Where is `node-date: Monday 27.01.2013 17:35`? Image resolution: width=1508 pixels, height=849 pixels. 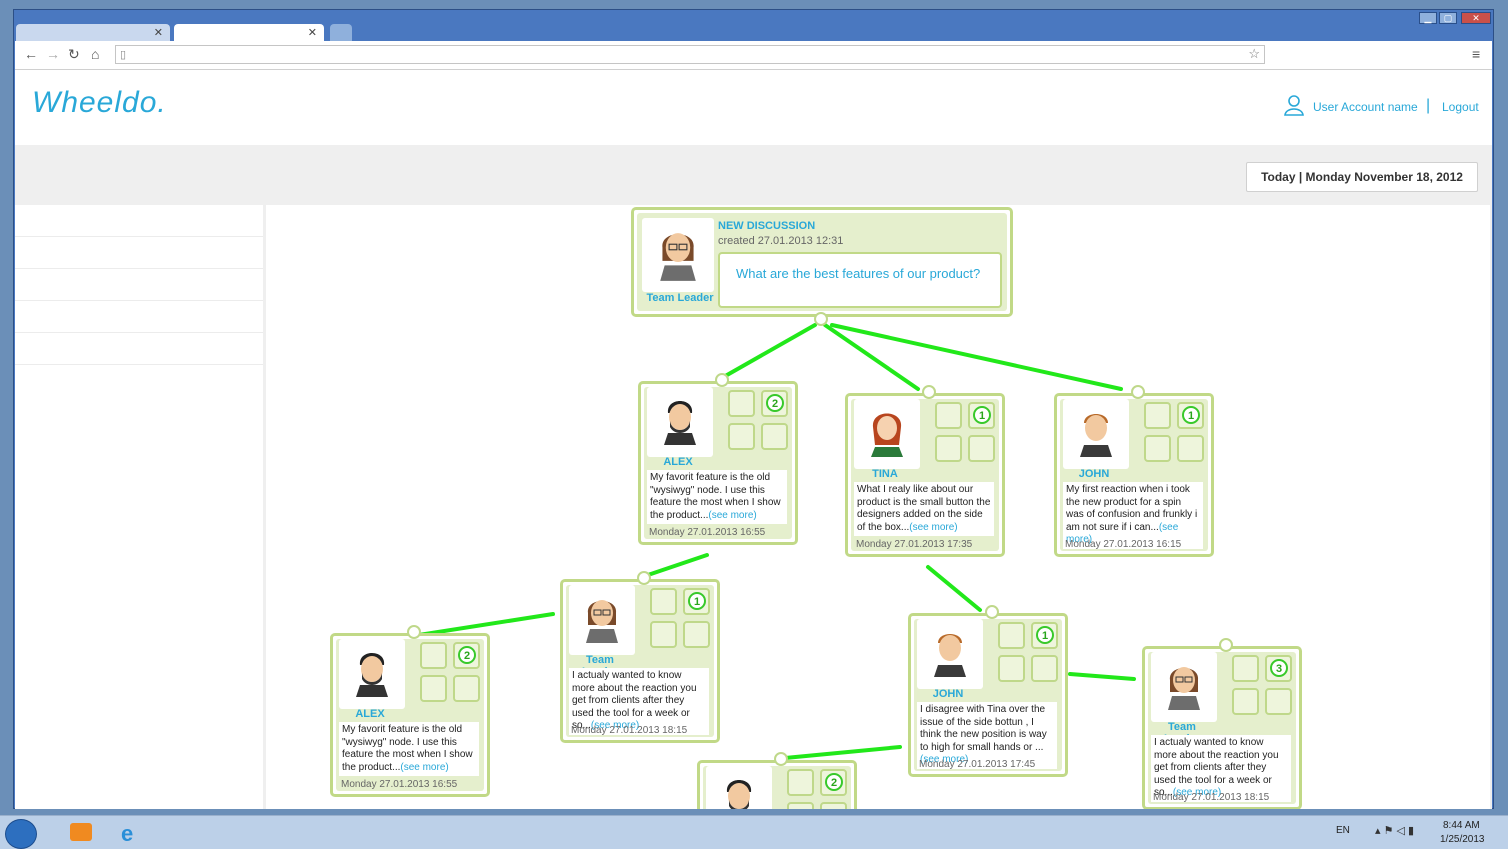
node-date: Monday 27.01.2013 17:35 is located at coordinates (914, 544).